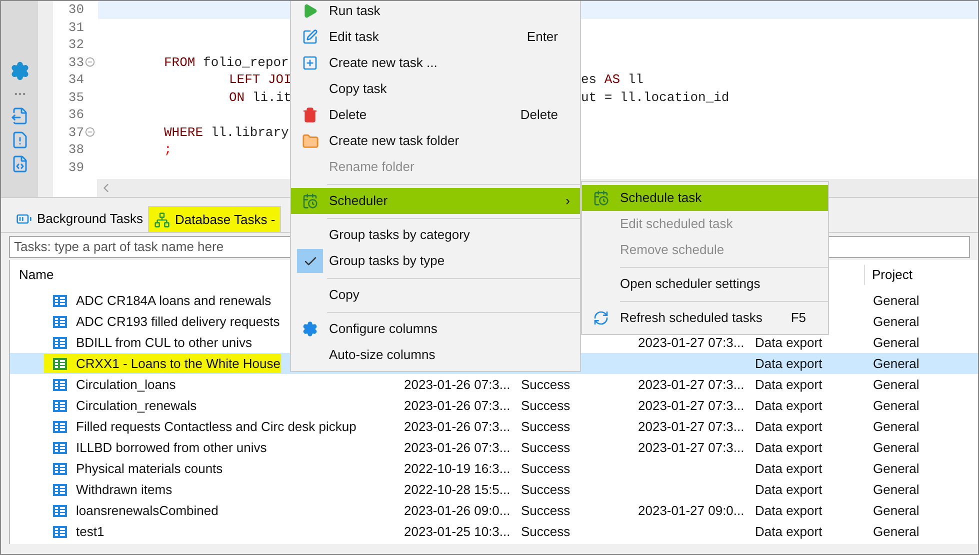 This screenshot has height=555, width=979. I want to click on line-number: 38, so click(76, 150).